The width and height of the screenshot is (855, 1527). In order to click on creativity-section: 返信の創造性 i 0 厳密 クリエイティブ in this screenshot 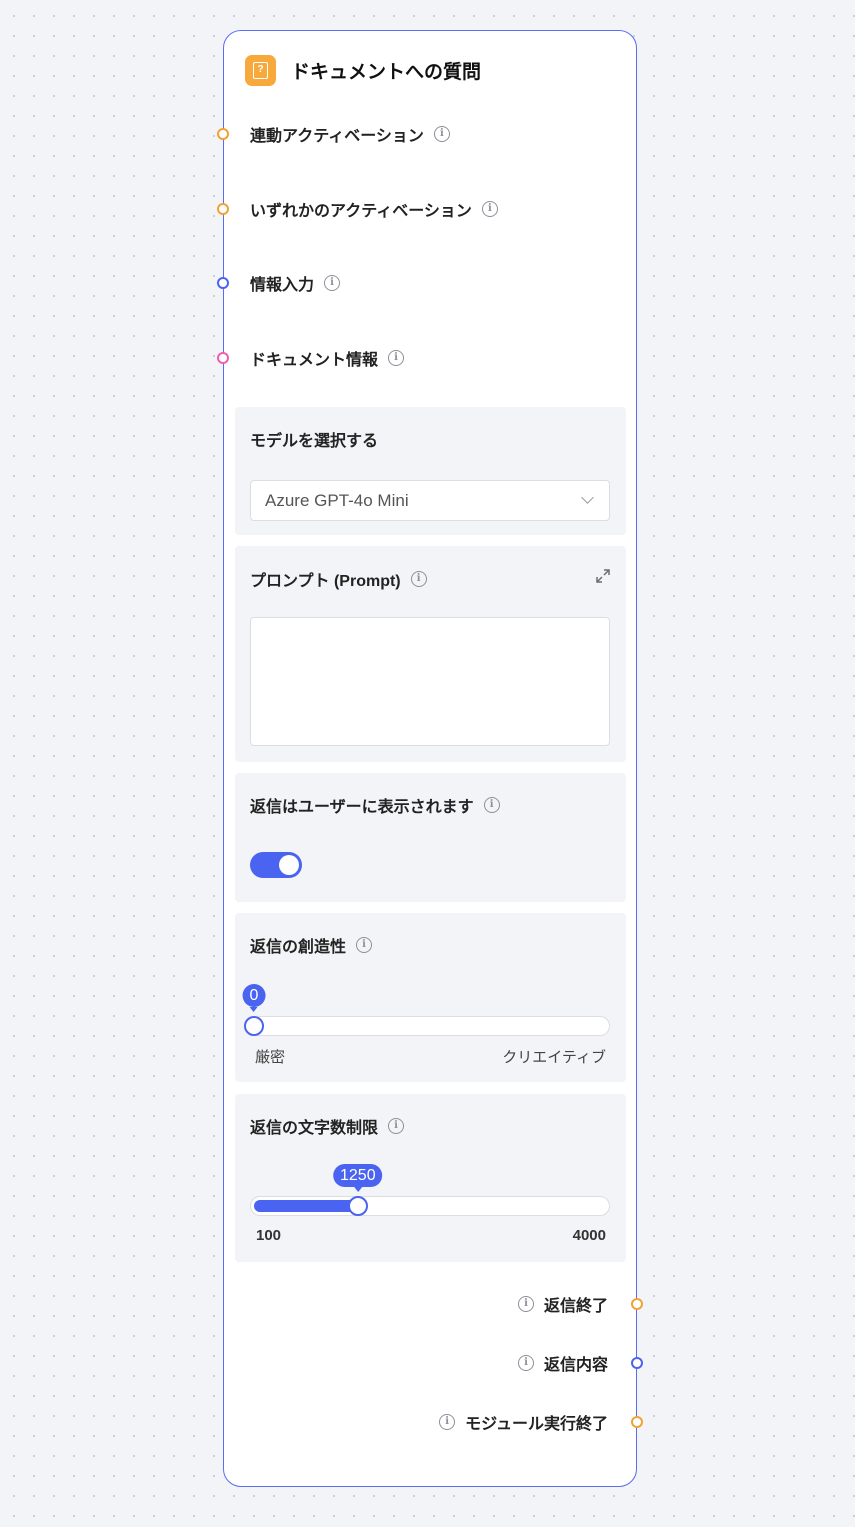, I will do `click(430, 997)`.